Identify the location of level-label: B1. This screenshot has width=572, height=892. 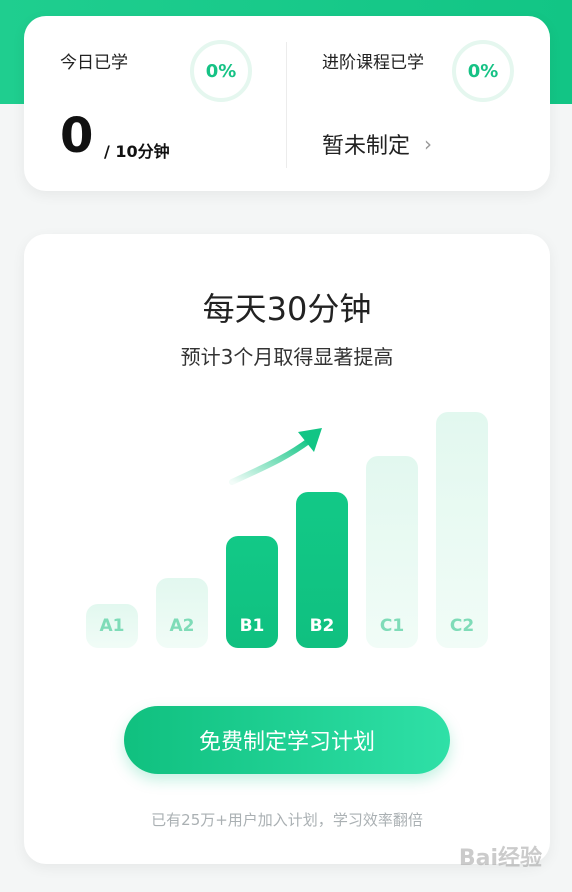
(252, 626).